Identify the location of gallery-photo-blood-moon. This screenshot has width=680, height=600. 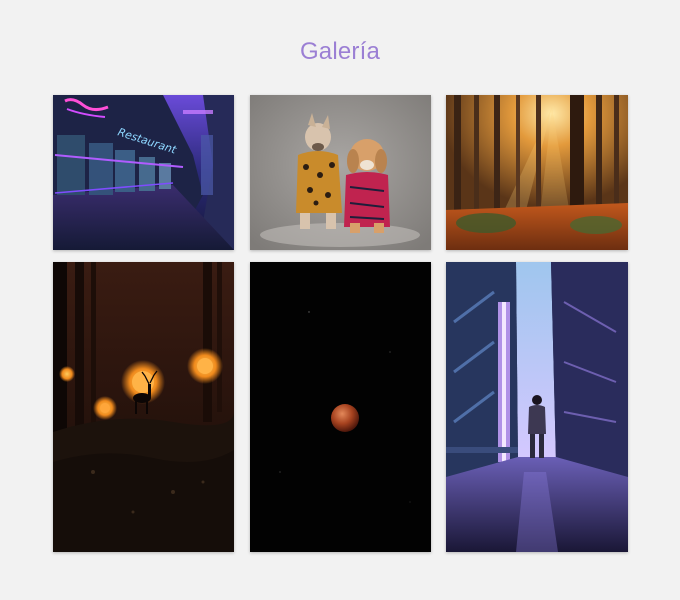
(340, 407).